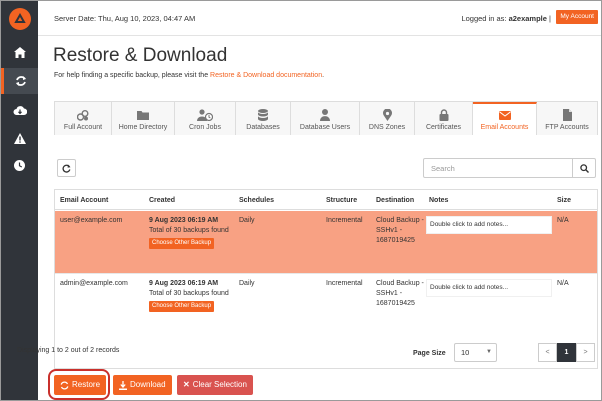 Image resolution: width=602 pixels, height=401 pixels. What do you see at coordinates (83, 127) in the screenshot?
I see `tab-label: Full Account` at bounding box center [83, 127].